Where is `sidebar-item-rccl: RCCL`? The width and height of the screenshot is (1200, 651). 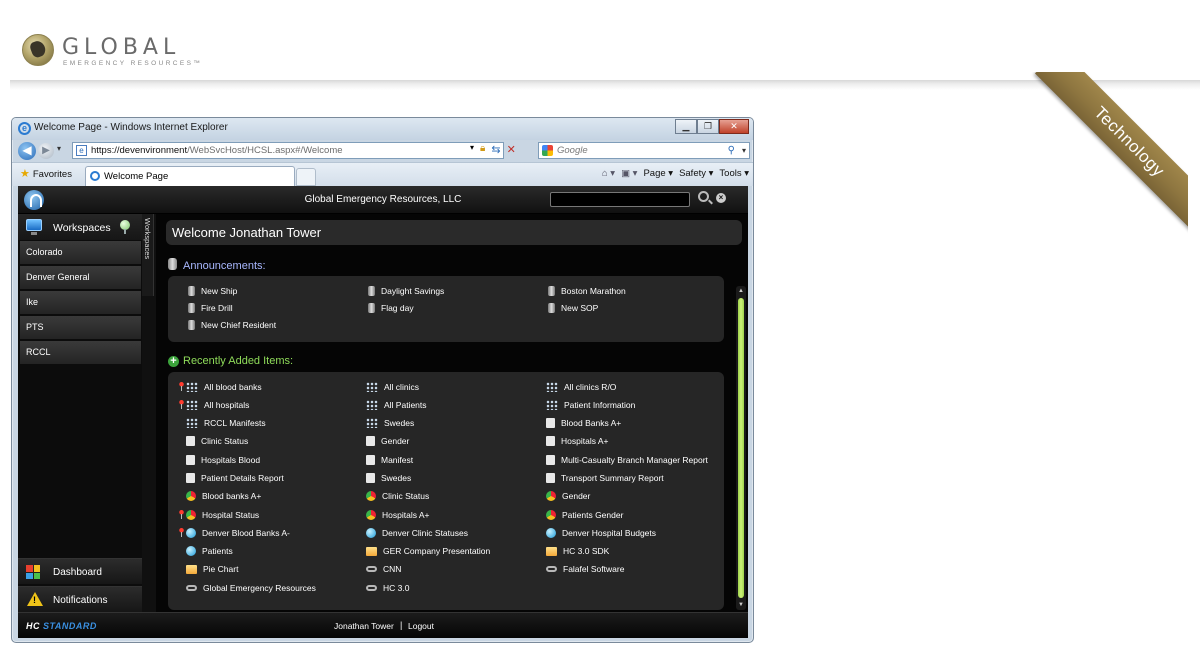 sidebar-item-rccl: RCCL is located at coordinates (80, 352).